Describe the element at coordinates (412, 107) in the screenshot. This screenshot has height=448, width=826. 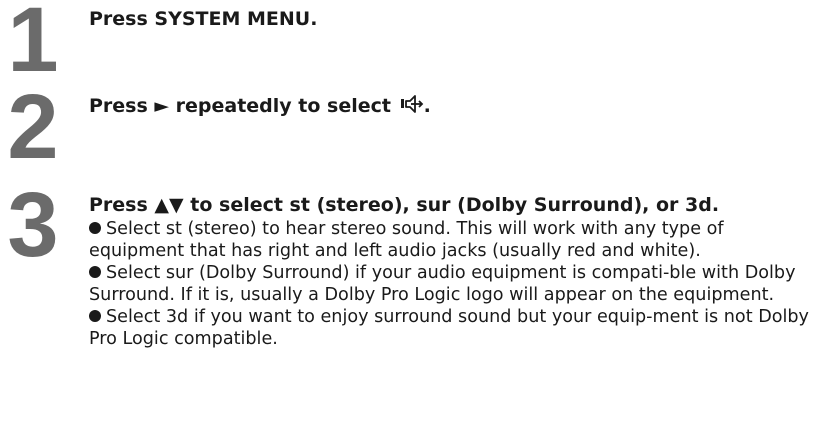
I see `speaker-surround-icon` at that location.